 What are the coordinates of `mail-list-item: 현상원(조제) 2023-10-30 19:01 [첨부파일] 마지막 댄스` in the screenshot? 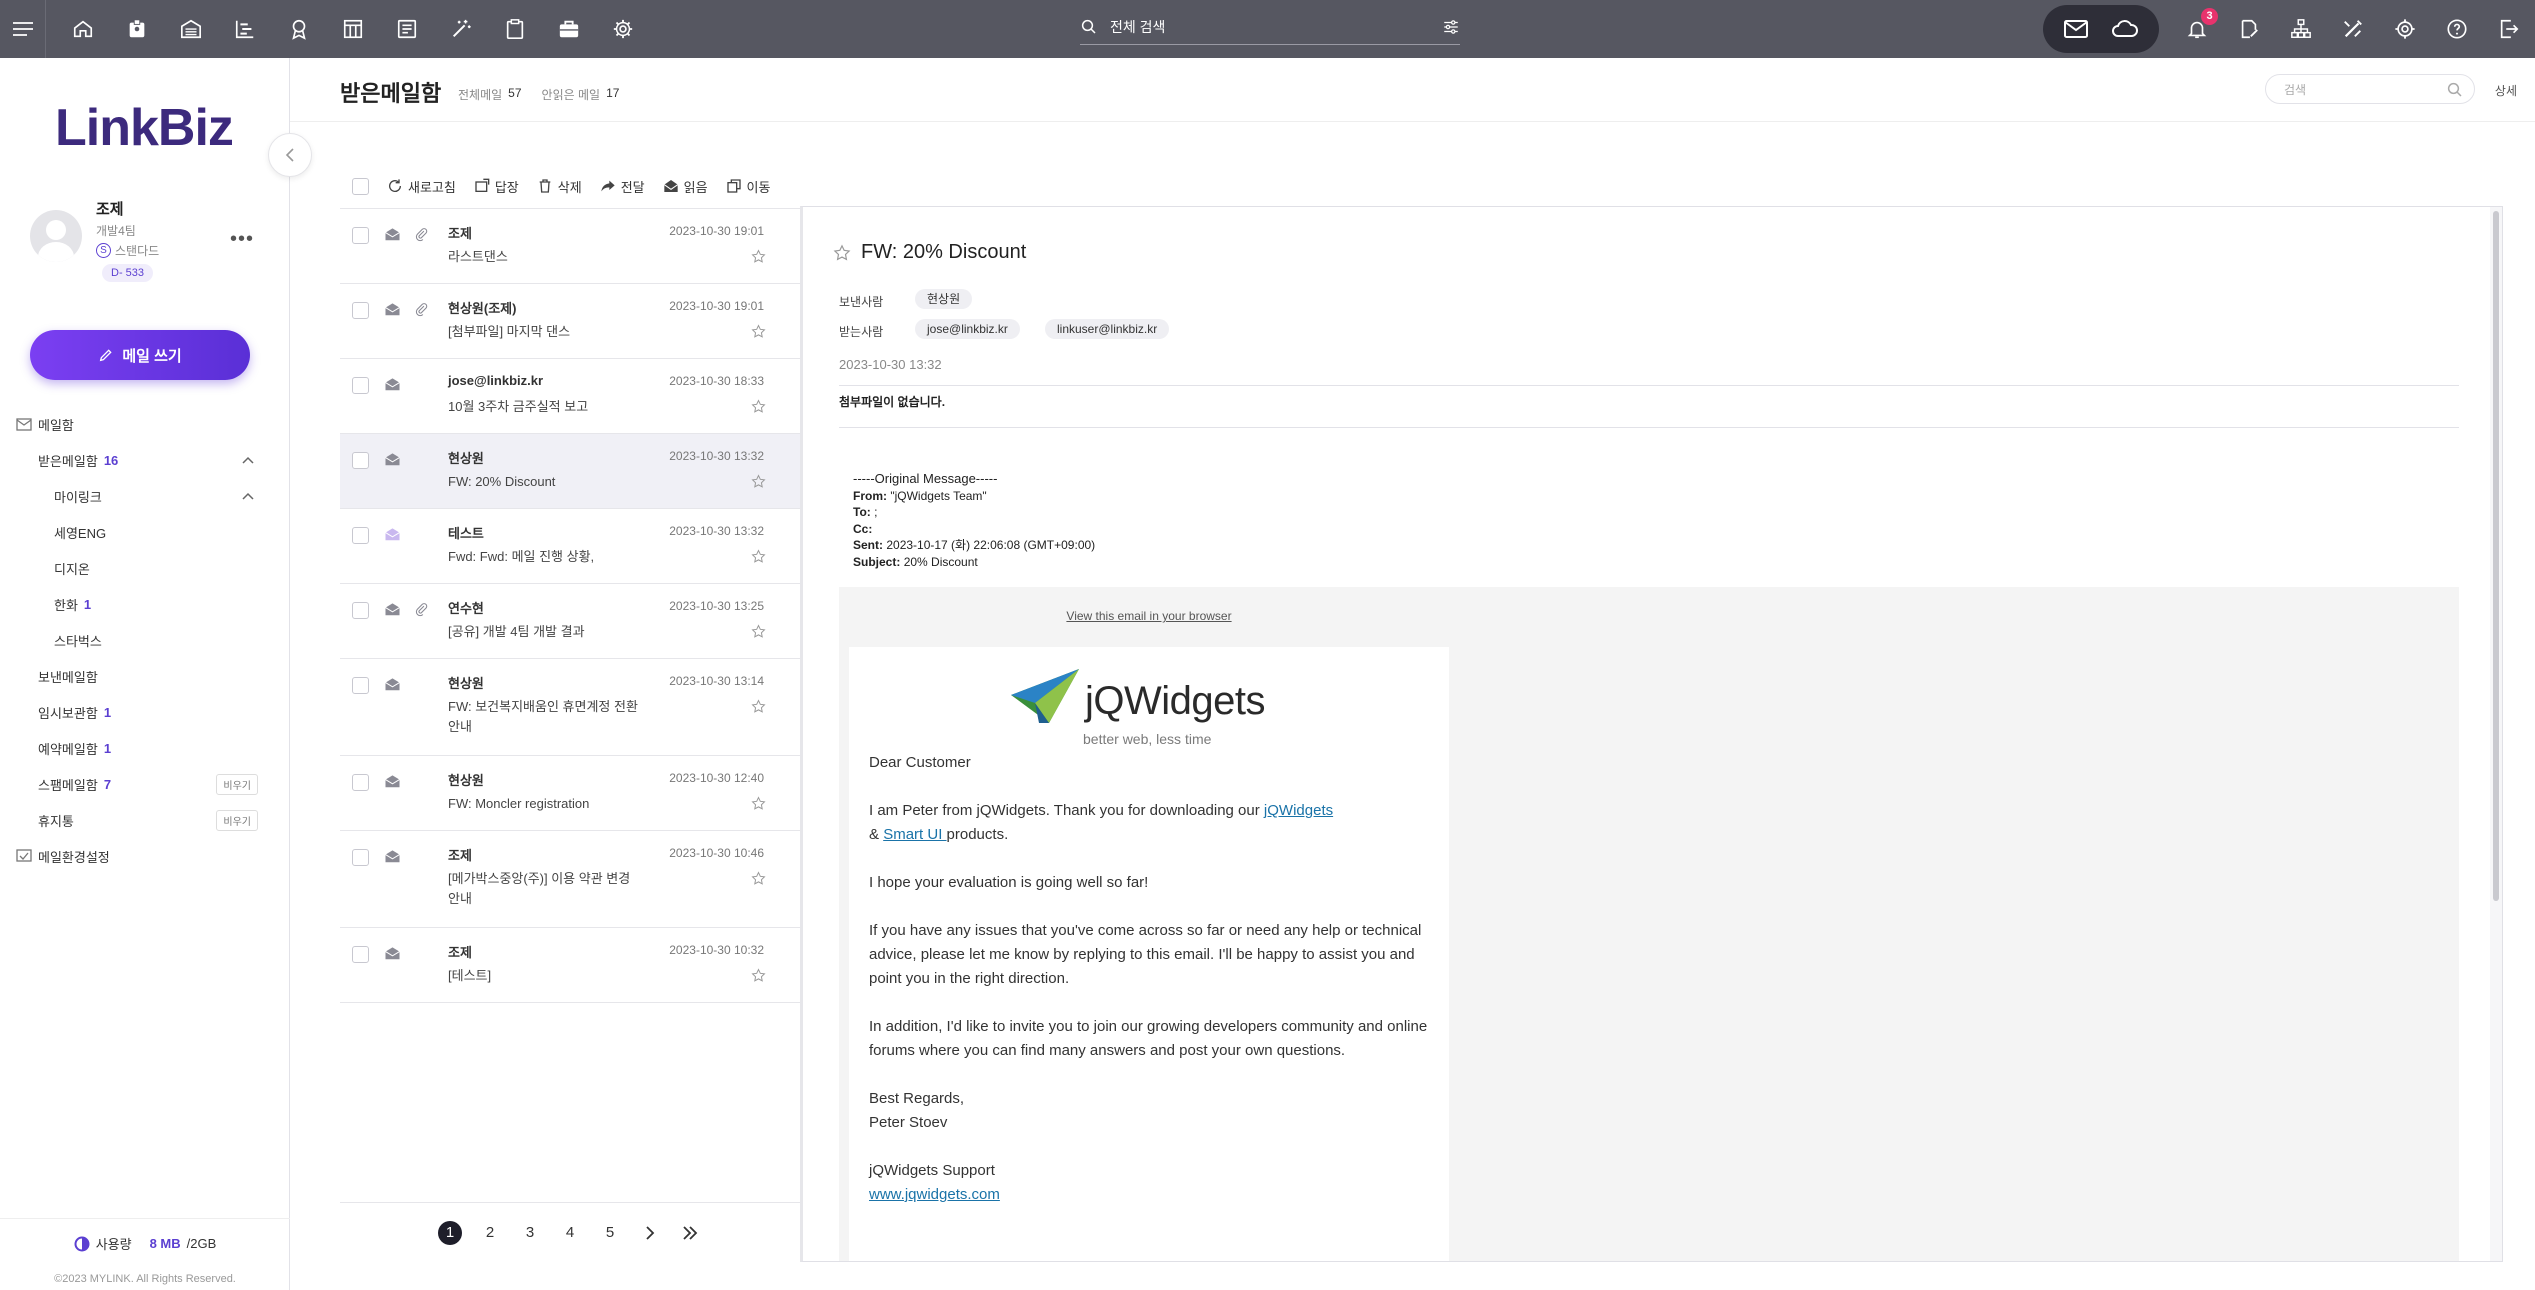 It's located at (570, 321).